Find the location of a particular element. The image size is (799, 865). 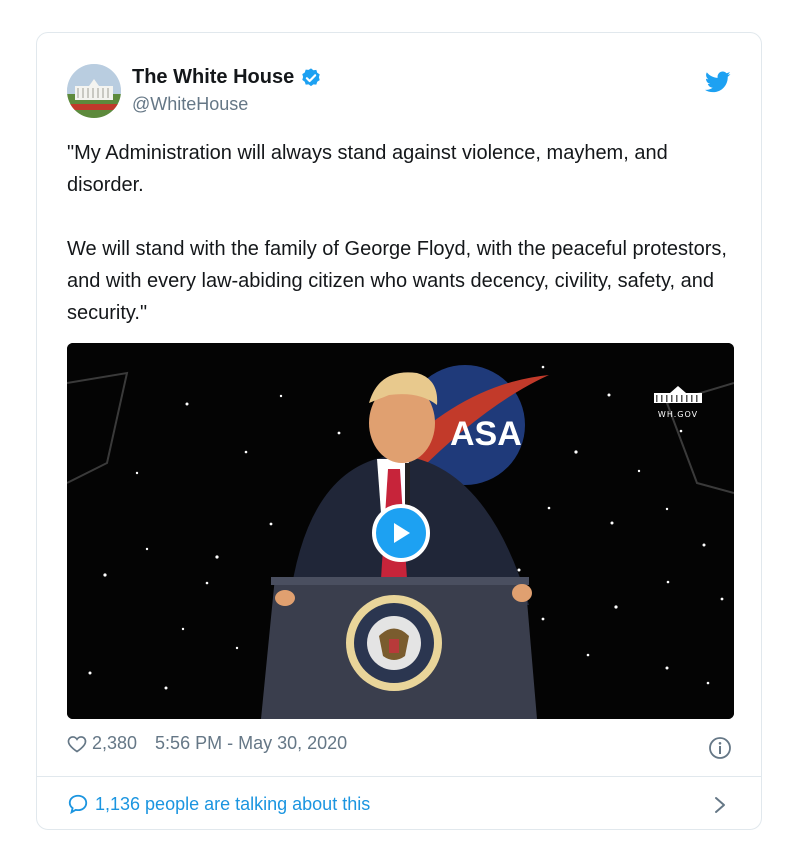

author-name-row: The White House is located at coordinates (227, 77).